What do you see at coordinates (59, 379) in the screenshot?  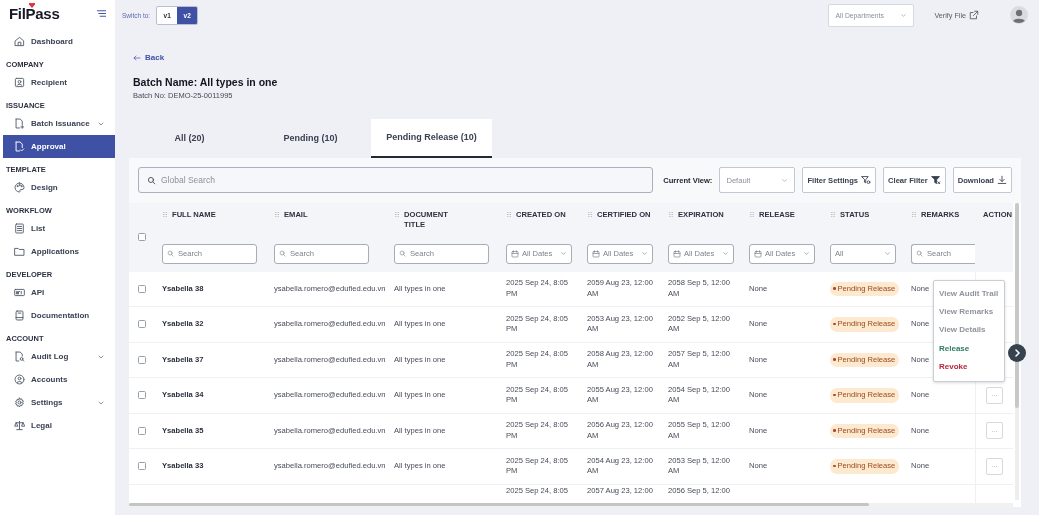 I see `sidebar-item: Accounts` at bounding box center [59, 379].